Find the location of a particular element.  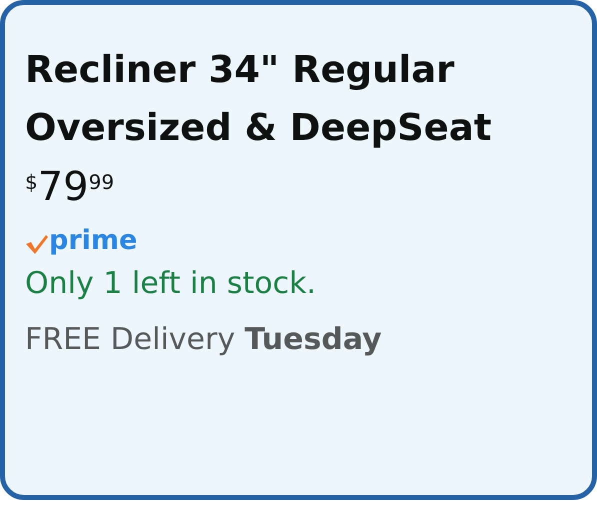

stock-status: Only 1 left in stock. is located at coordinates (170, 284).